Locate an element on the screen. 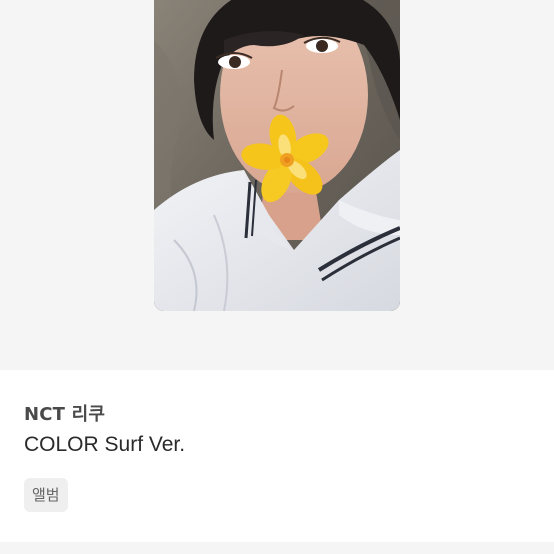 The image size is (554, 554). category-tag: 앨범 is located at coordinates (46, 495).